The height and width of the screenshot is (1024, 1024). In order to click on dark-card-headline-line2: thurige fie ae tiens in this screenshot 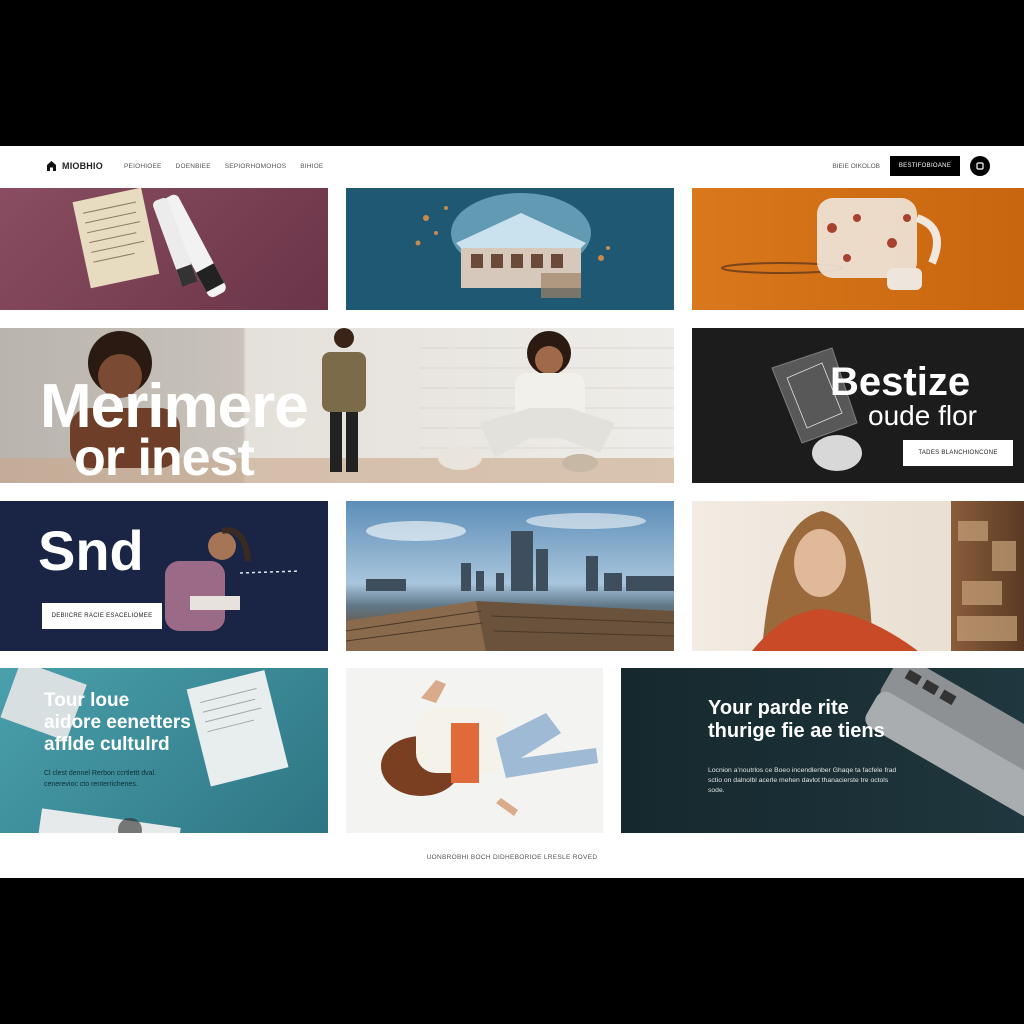, I will do `click(796, 731)`.